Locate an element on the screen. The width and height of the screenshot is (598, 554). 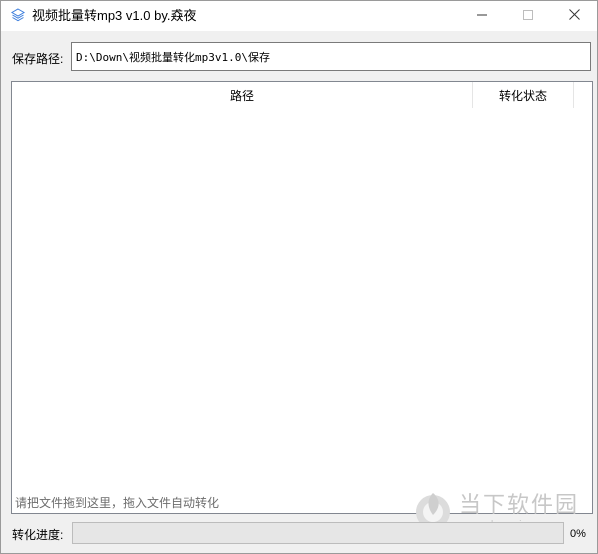
maximize-icon is located at coordinates (528, 16).